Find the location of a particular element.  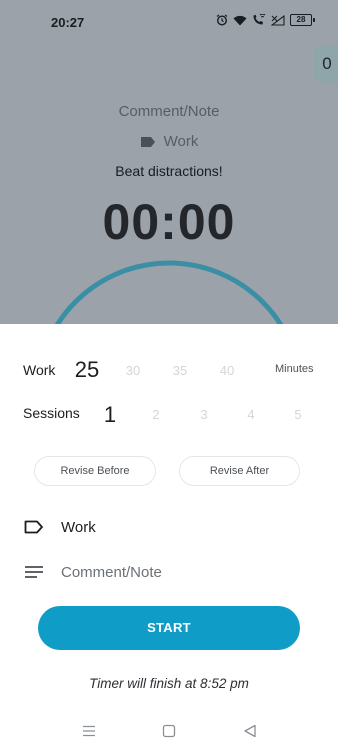

sessions-label: Sessions is located at coordinates (51, 413).